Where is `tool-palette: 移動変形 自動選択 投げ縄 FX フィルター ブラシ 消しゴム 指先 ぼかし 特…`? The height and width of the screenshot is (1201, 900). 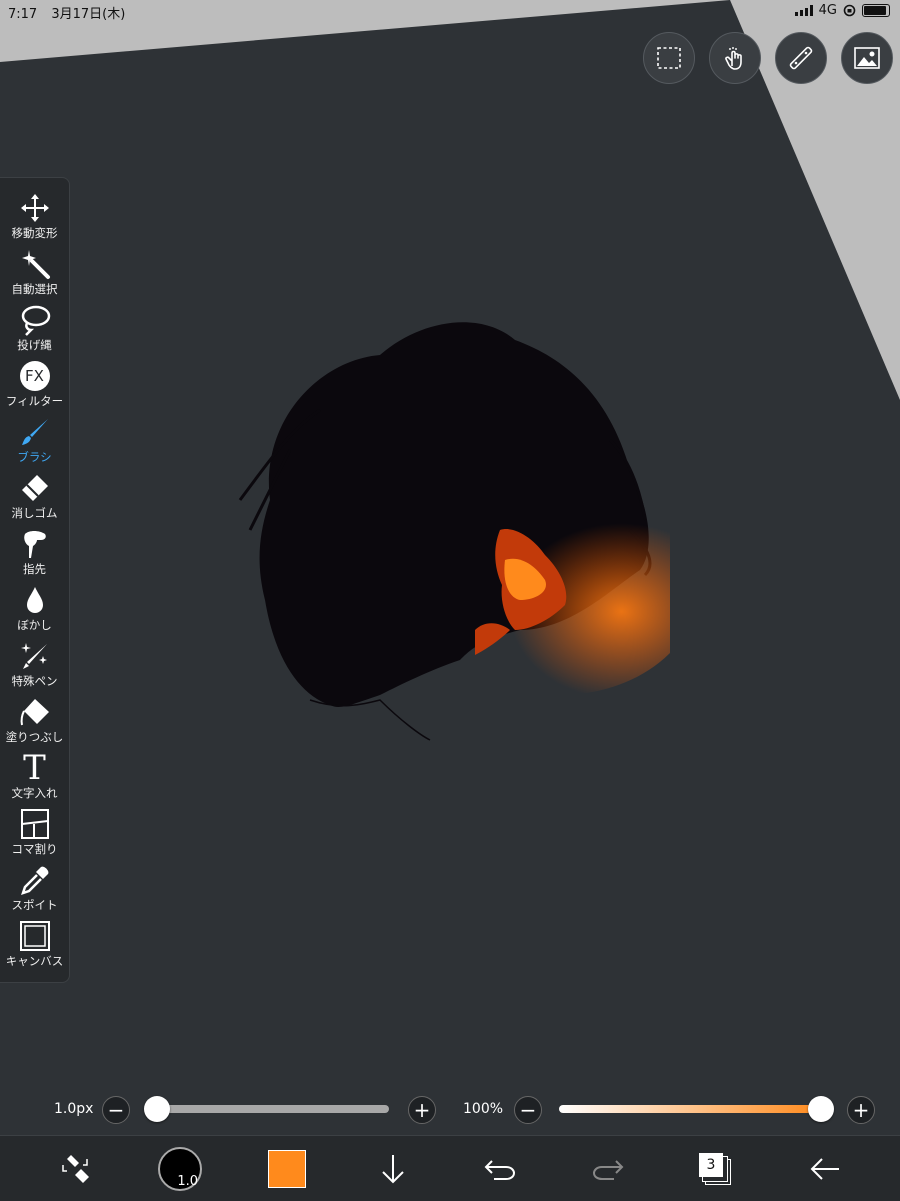 tool-palette: 移動変形 自動選択 投げ縄 FX フィルター ブラシ 消しゴム 指先 ぼかし 特… is located at coordinates (35, 580).